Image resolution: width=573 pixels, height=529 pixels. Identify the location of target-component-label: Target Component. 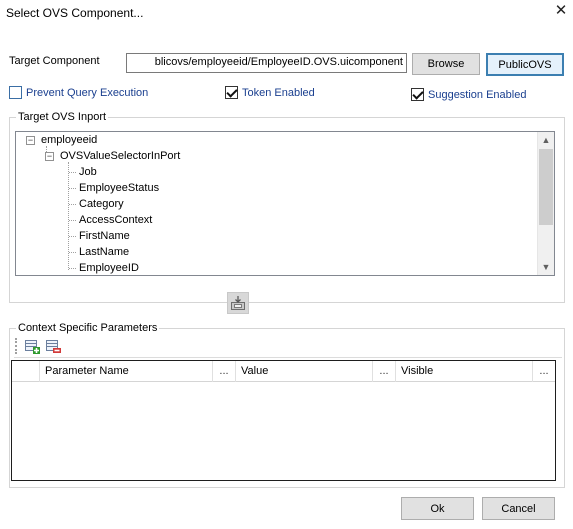
(54, 61).